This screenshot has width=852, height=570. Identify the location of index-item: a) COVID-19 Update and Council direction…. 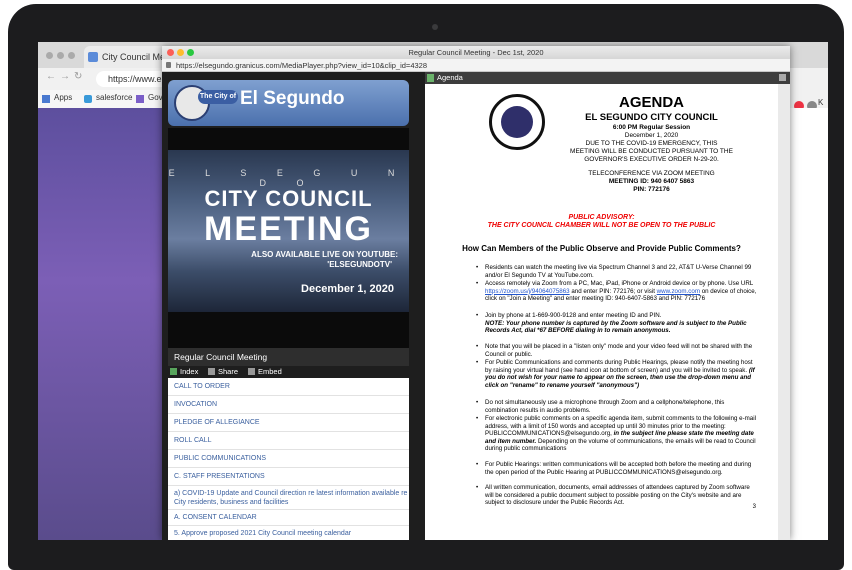
(288, 498).